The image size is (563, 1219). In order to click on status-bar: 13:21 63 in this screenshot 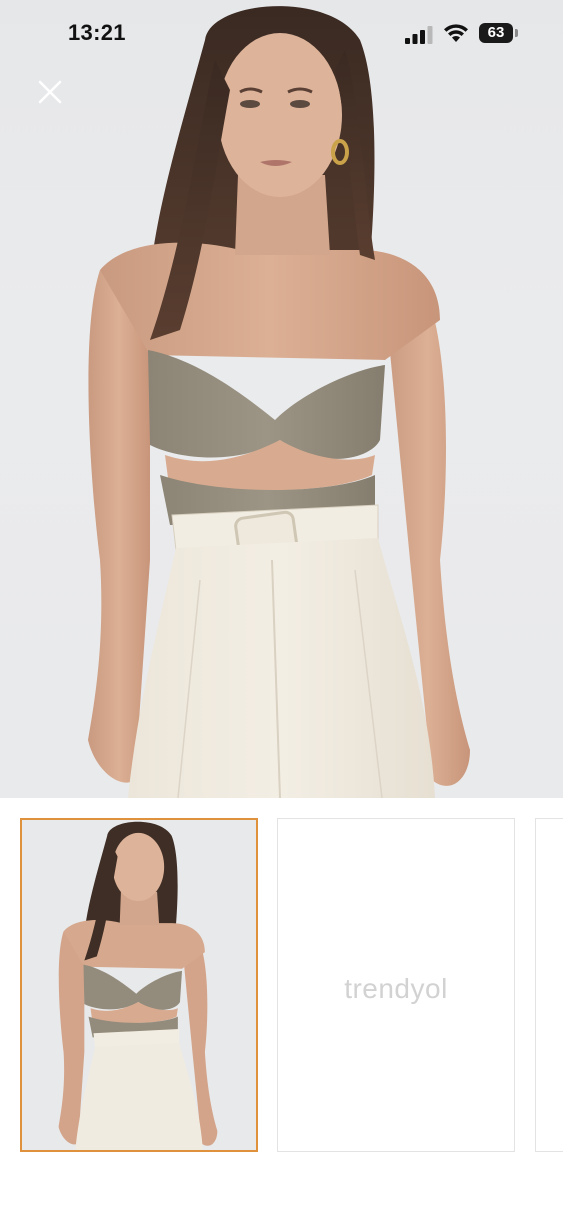, I will do `click(281, 34)`.